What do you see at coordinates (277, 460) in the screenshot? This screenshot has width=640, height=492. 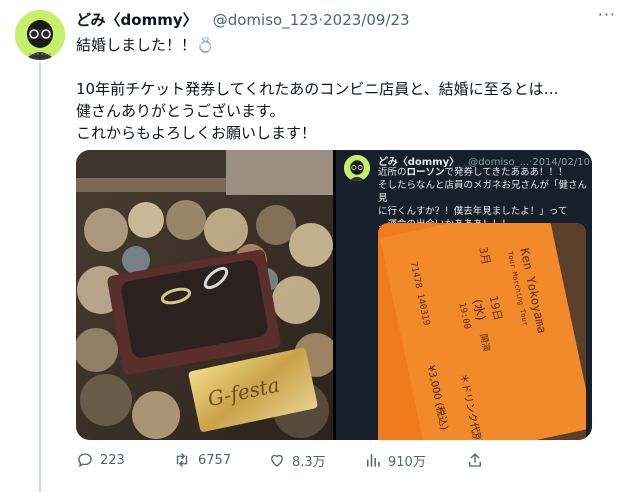 I see `heart-icon` at bounding box center [277, 460].